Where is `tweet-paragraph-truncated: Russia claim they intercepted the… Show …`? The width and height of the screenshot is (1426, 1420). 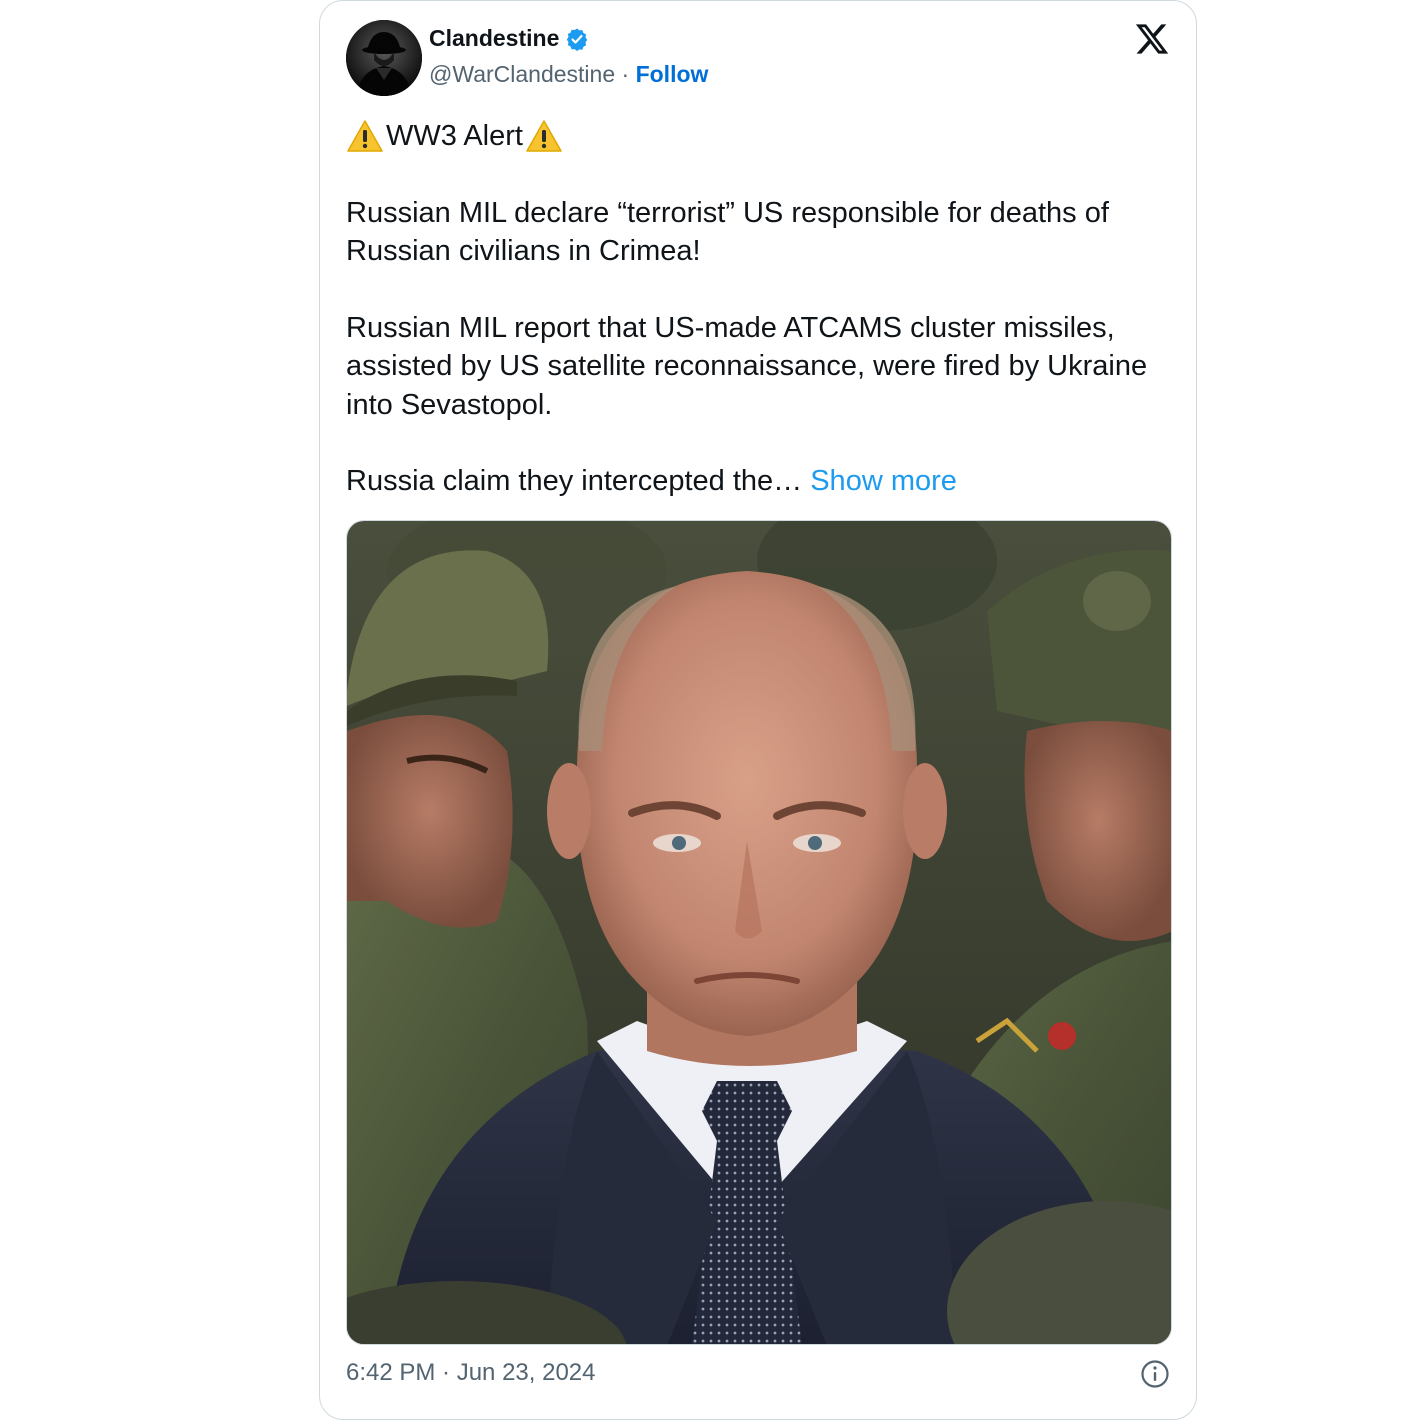 tweet-paragraph-truncated: Russia claim they intercepted the… Show … is located at coordinates (756, 481).